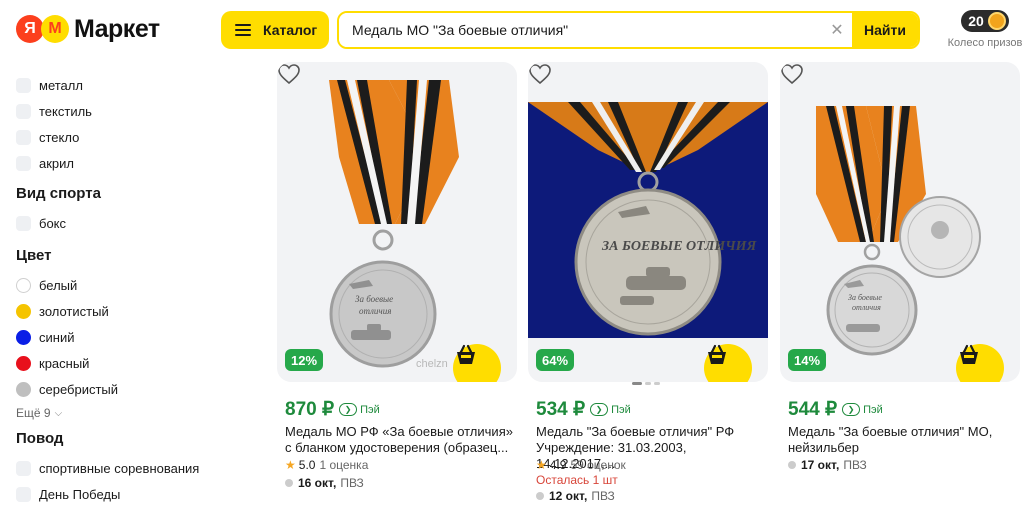  Describe the element at coordinates (679, 246) in the screenshot. I see `medal-inscription: ЗА БОЕВЫЕ ОТЛИЧИЯ` at that location.